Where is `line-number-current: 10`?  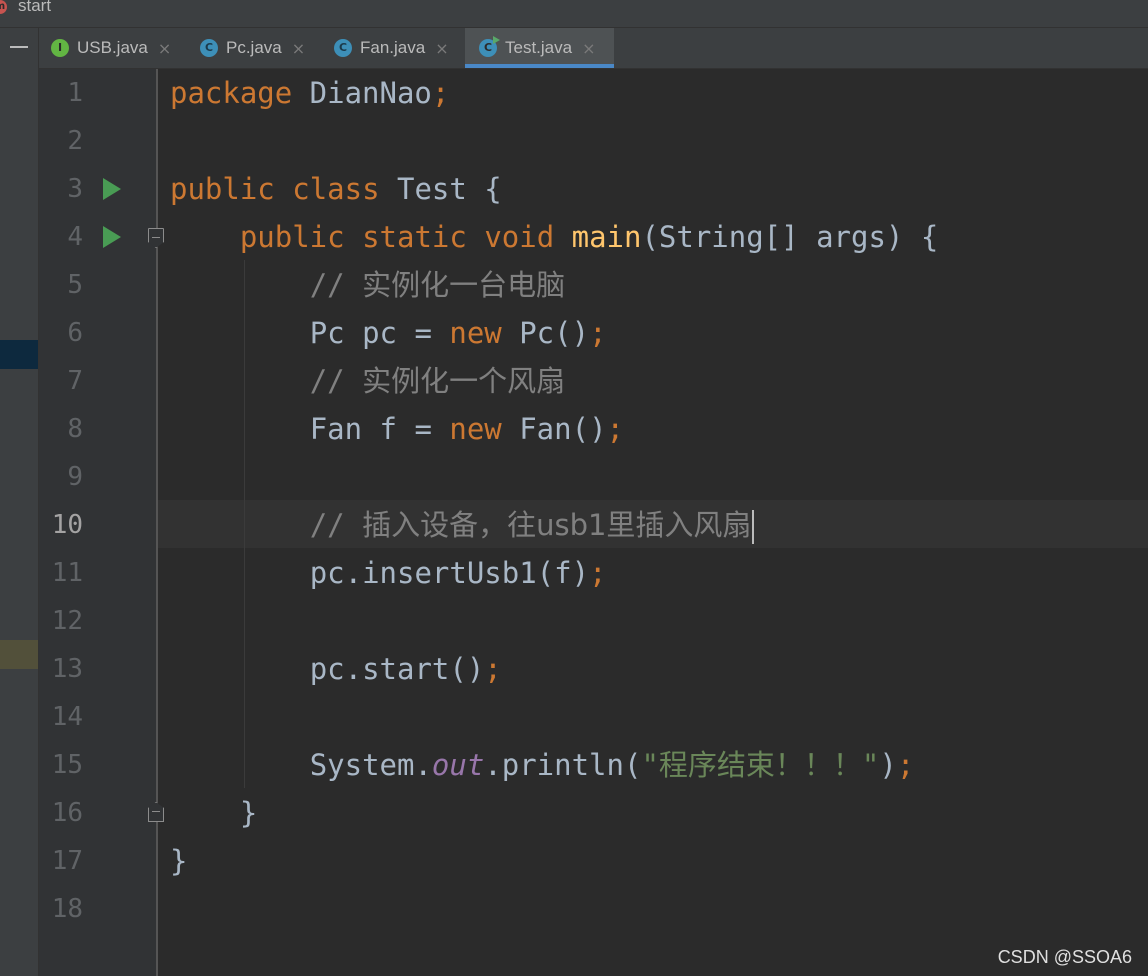
line-number-current: 10 is located at coordinates (61, 525).